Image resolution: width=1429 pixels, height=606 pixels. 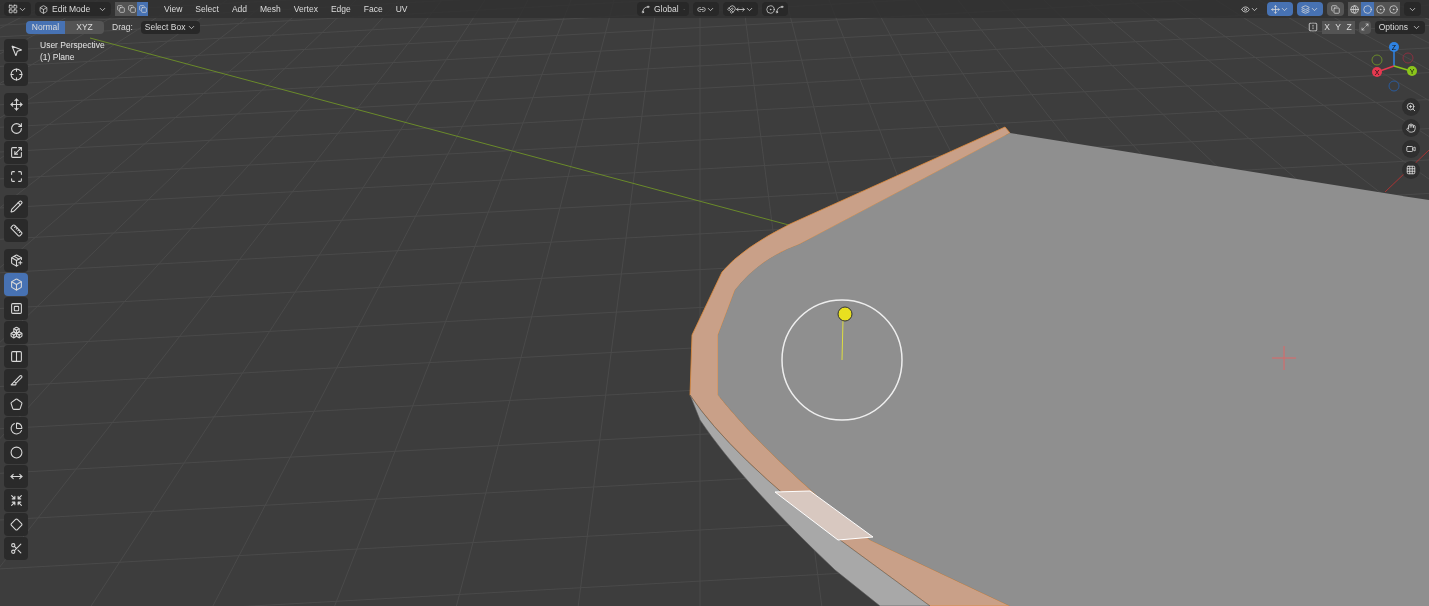 What do you see at coordinates (13, 9) in the screenshot?
I see `grid-editor-icon` at bounding box center [13, 9].